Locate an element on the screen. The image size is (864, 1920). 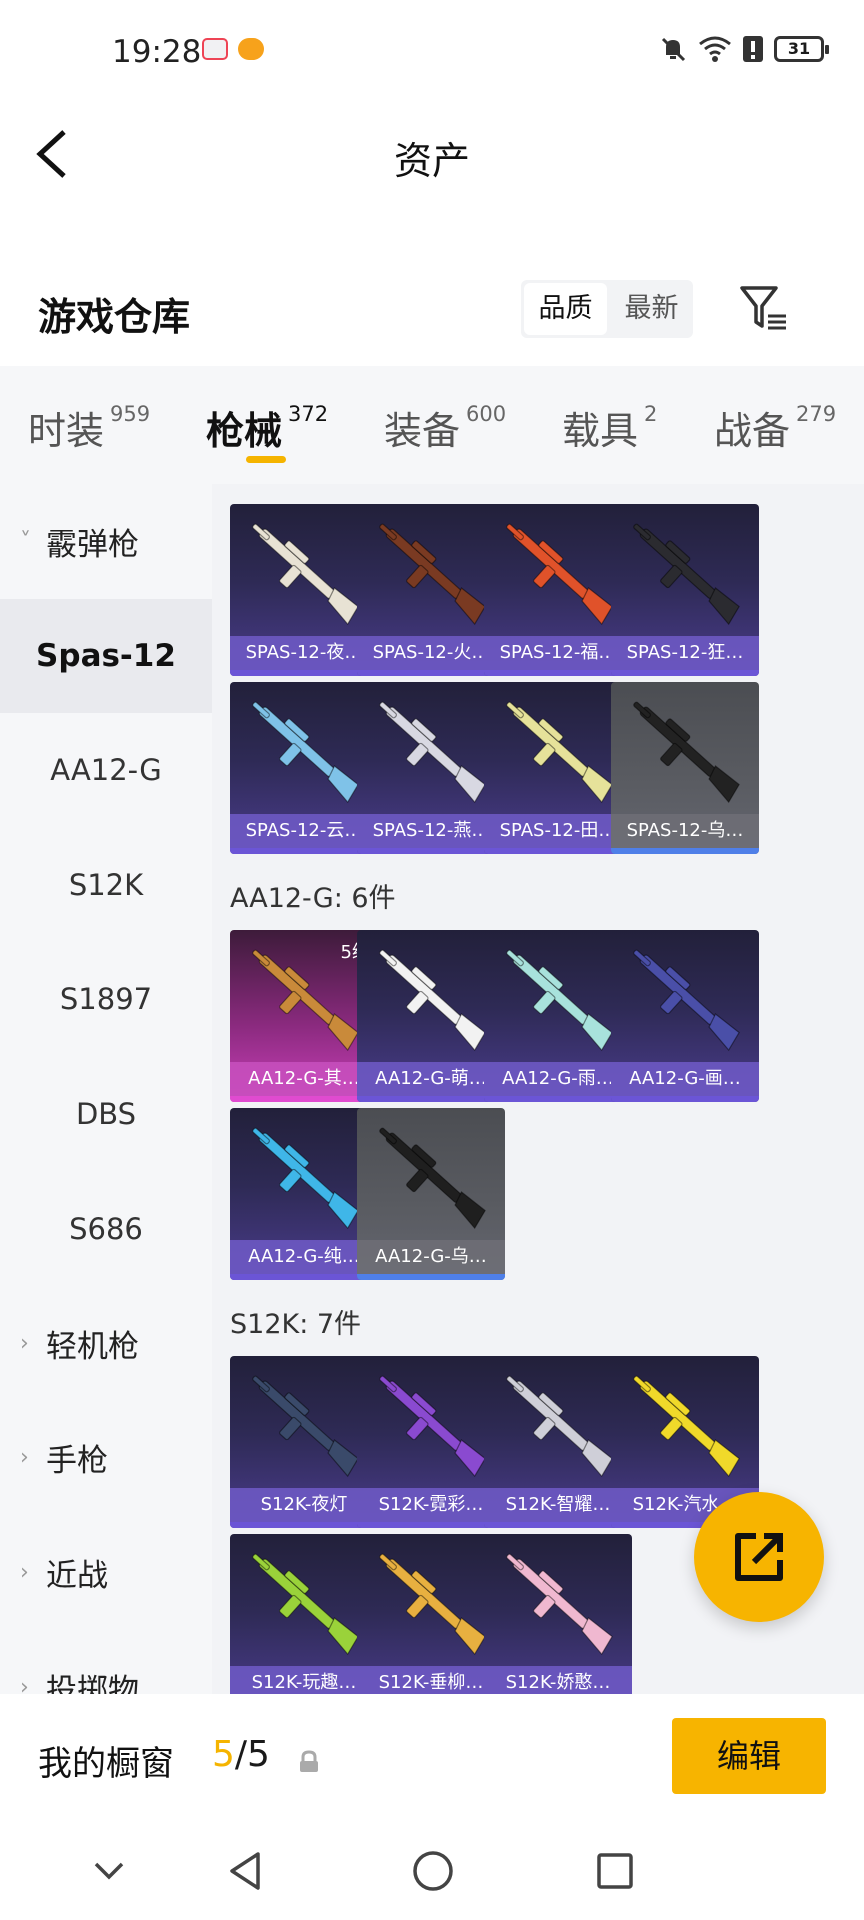
share-button is located at coordinates (759, 1557).